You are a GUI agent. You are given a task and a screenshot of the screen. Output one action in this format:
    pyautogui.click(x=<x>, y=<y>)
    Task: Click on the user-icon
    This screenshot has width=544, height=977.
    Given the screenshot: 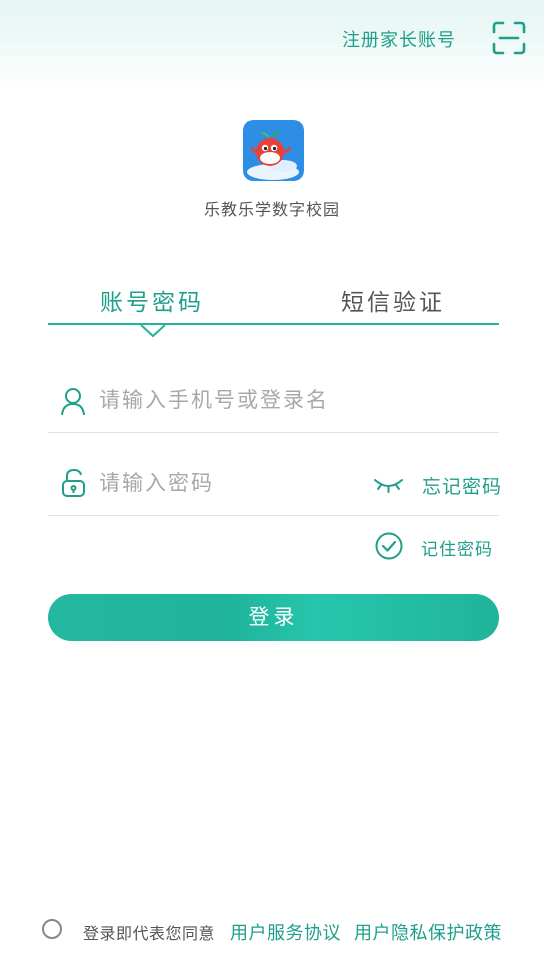 What is the action you would take?
    pyautogui.click(x=73, y=402)
    